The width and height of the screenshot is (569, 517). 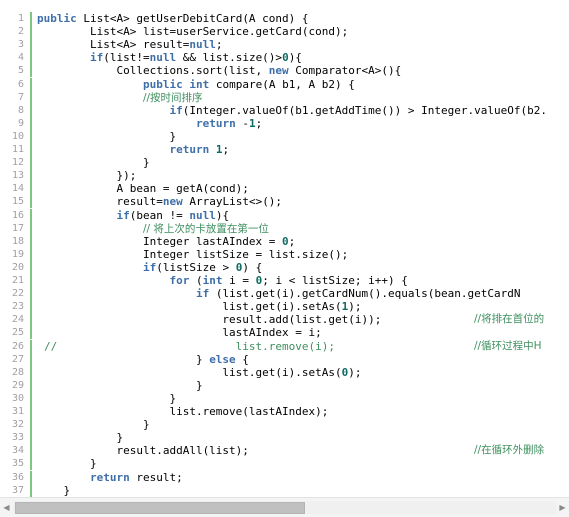 I want to click on line-number: 33, so click(x=17, y=438).